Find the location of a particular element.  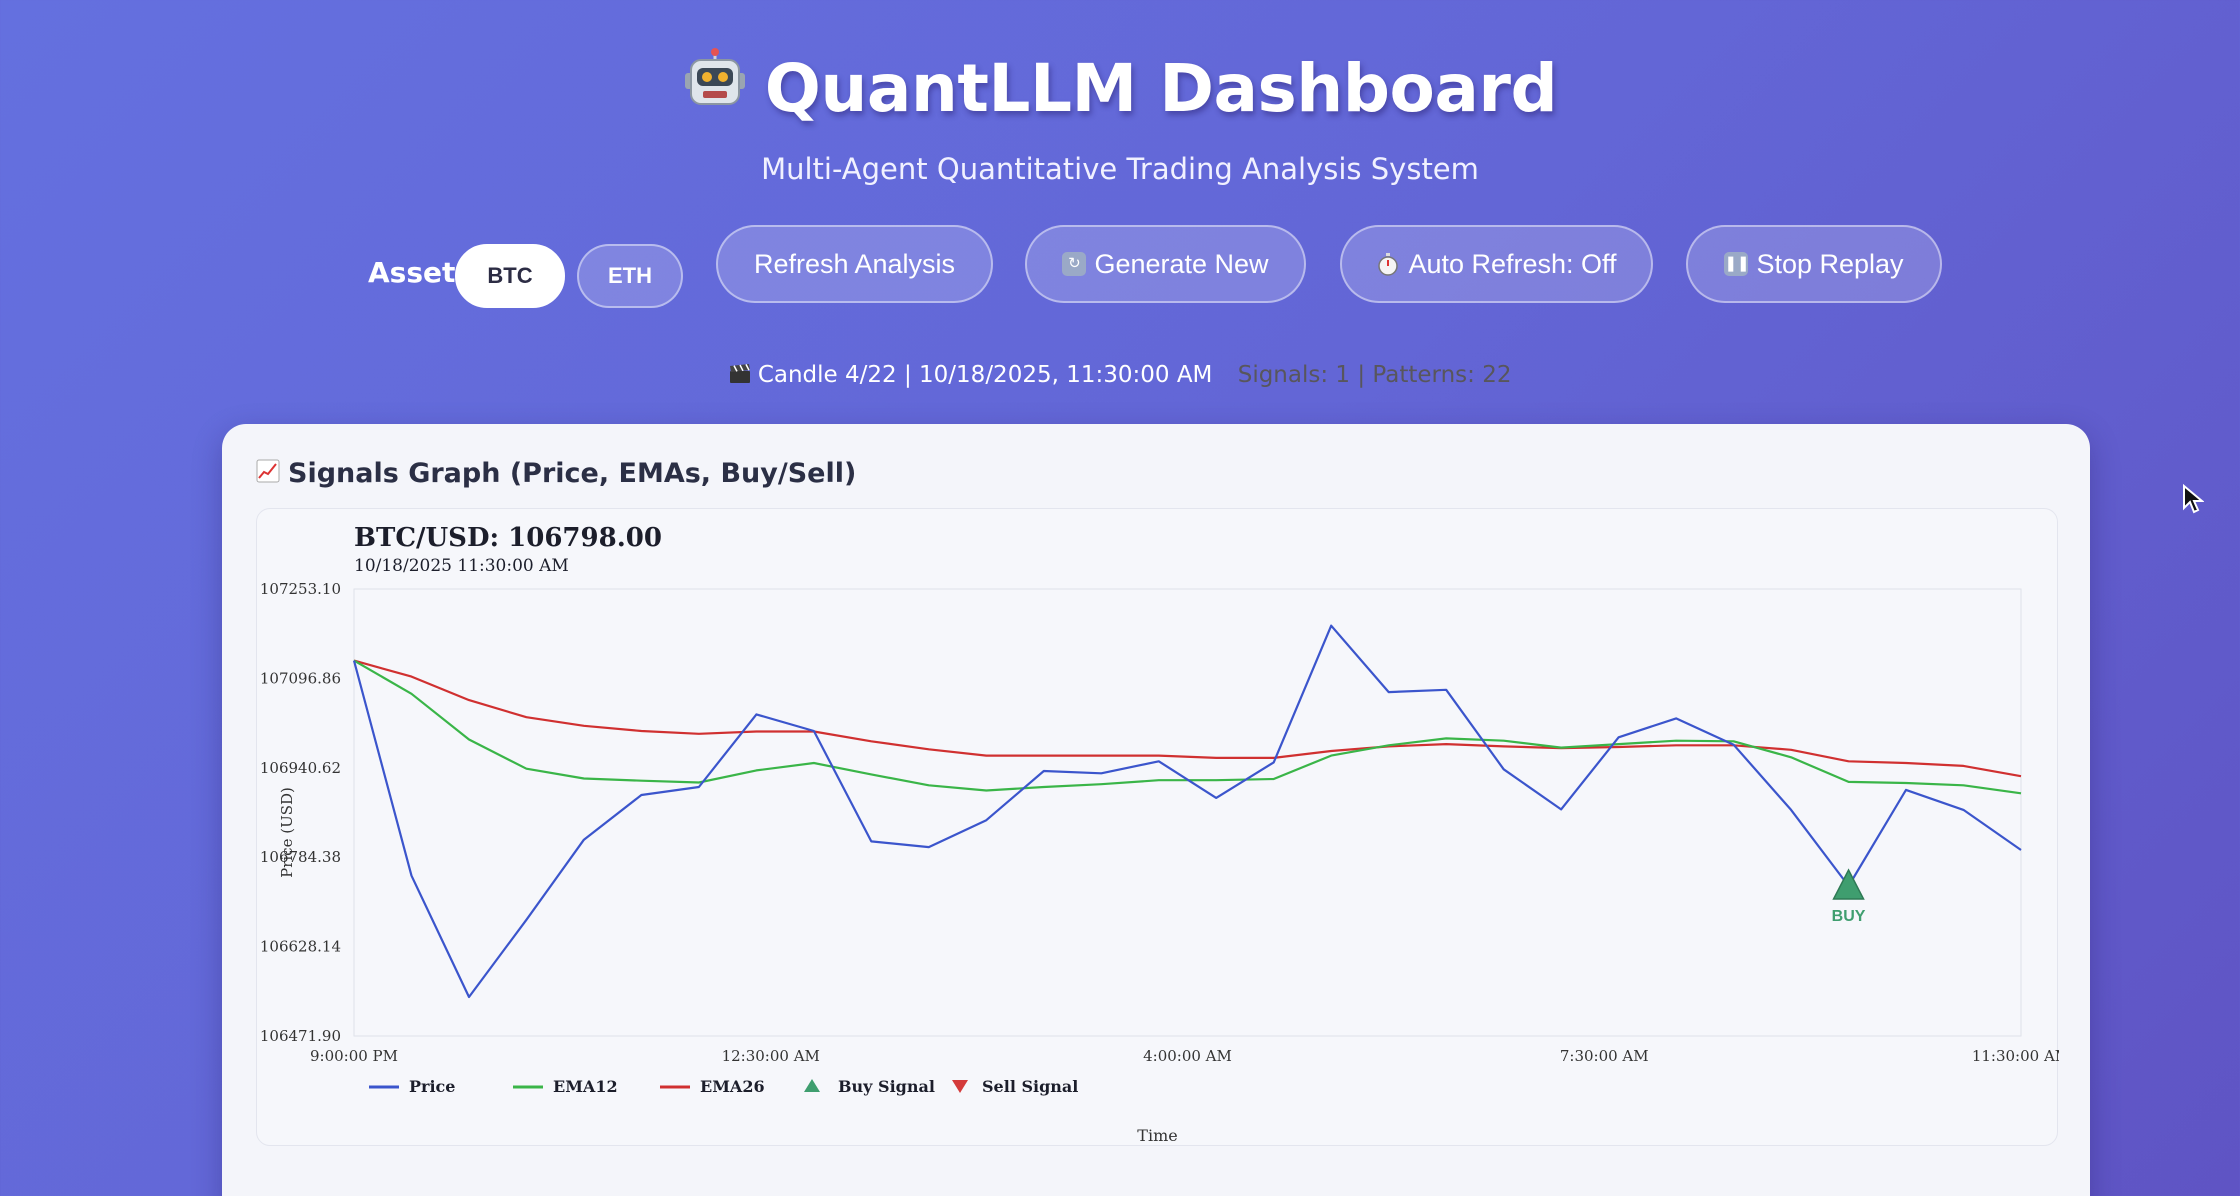

asset-eth-button: ETH is located at coordinates (630, 276).